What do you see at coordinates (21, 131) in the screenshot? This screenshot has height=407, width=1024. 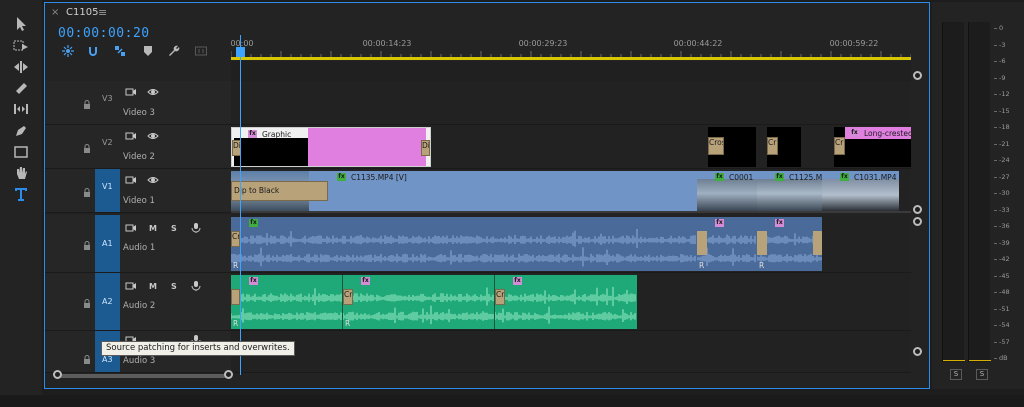 I see `pen-tool-icon` at bounding box center [21, 131].